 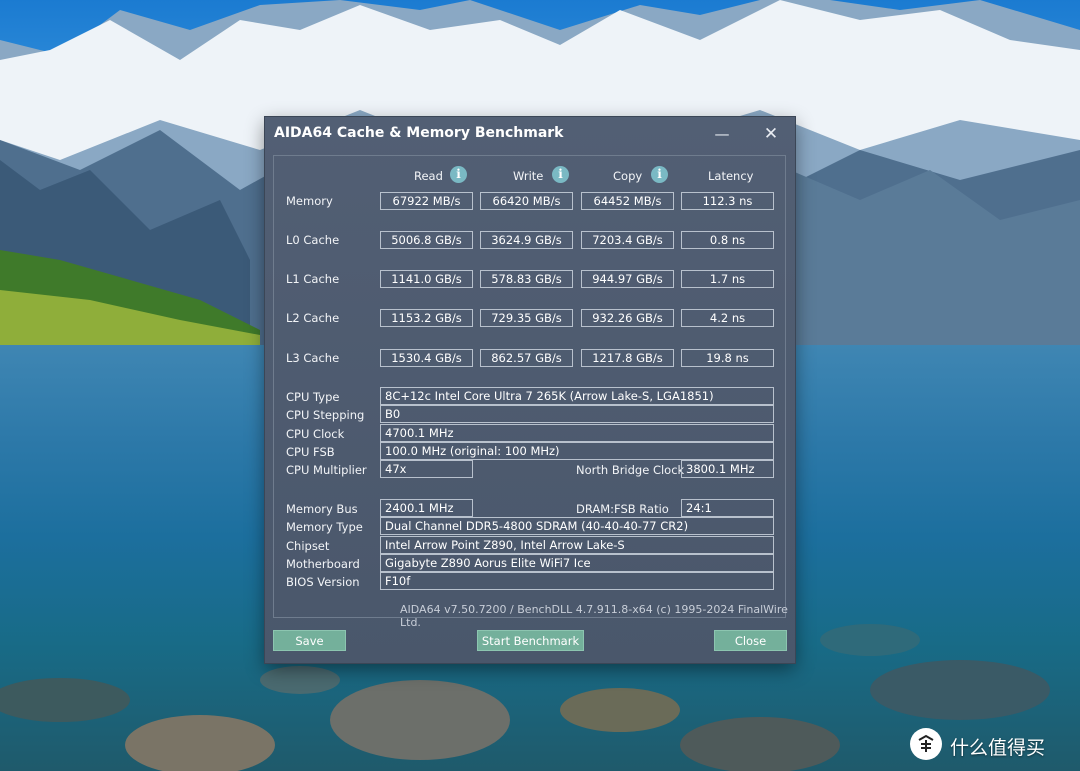 What do you see at coordinates (309, 201) in the screenshot?
I see `row-label-memory: Memory` at bounding box center [309, 201].